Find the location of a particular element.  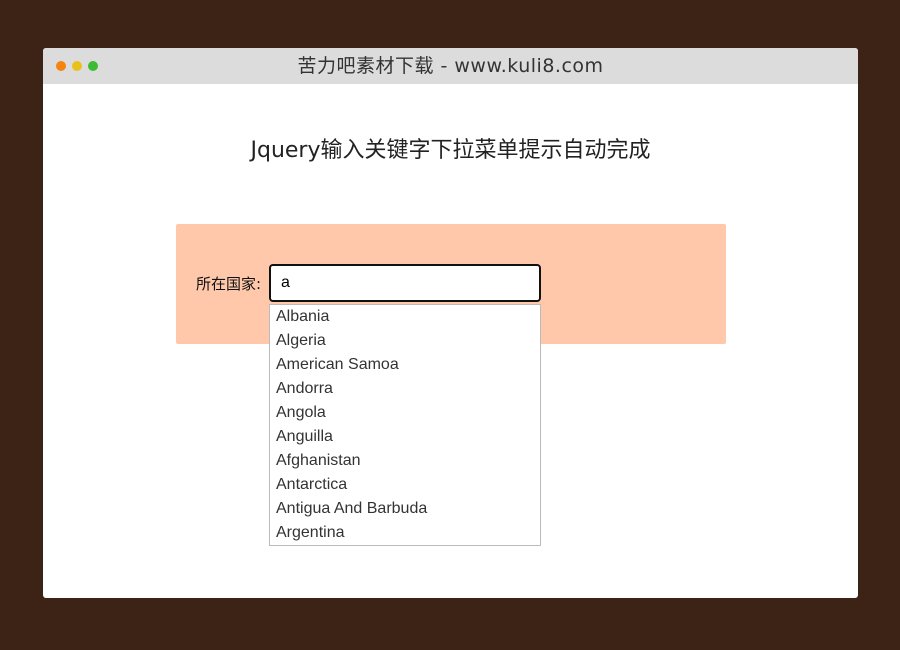

suggestion-item: Afghanistan is located at coordinates (405, 461).